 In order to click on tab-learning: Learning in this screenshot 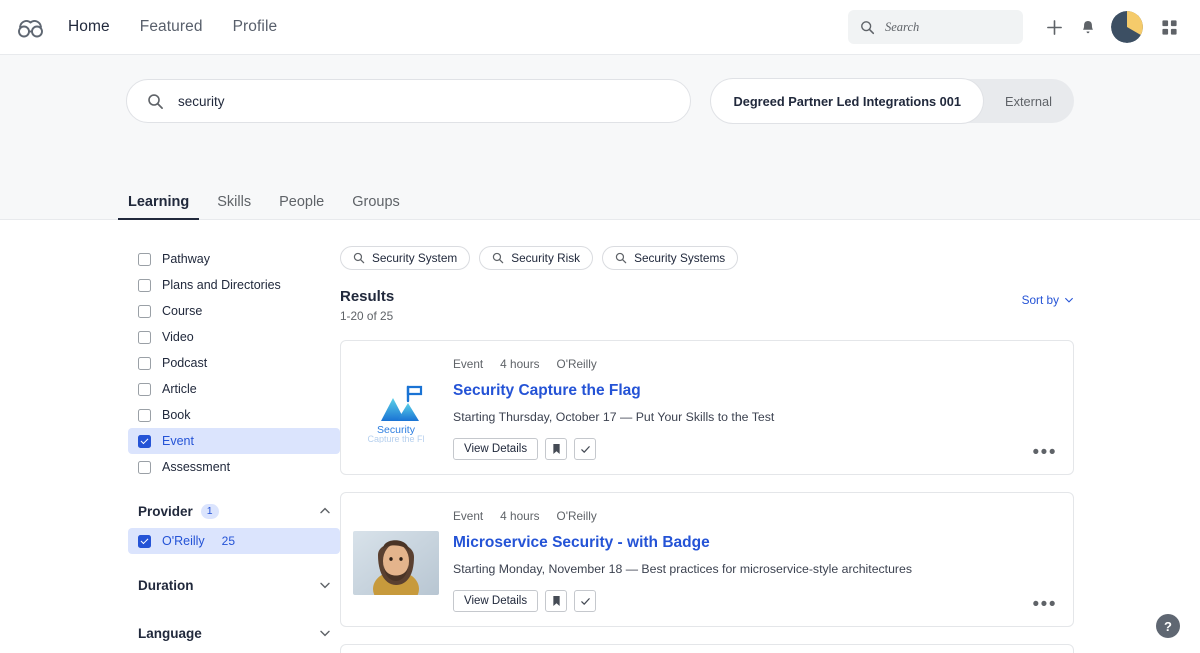, I will do `click(159, 207)`.